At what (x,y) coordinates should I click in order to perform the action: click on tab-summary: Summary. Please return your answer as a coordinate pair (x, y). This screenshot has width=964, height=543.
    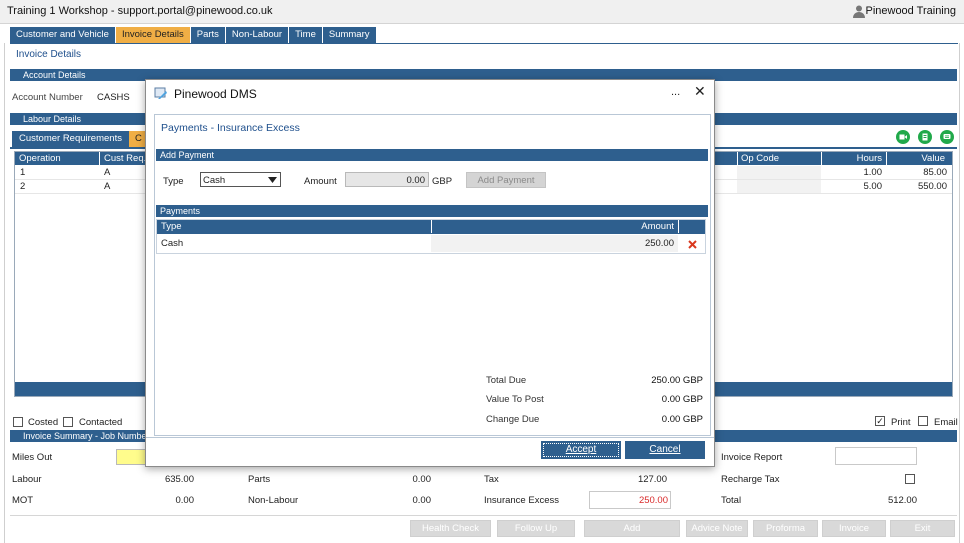
    Looking at the image, I should click on (349, 35).